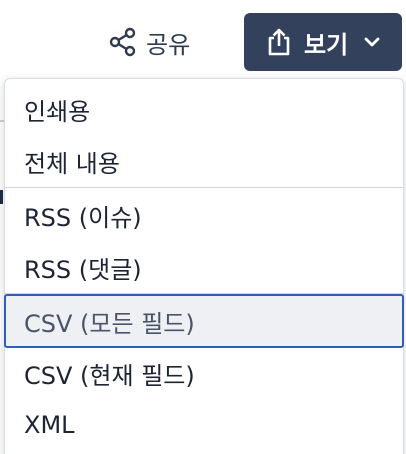 This screenshot has height=454, width=406. What do you see at coordinates (1, 197) in the screenshot?
I see `background-edge-mark` at bounding box center [1, 197].